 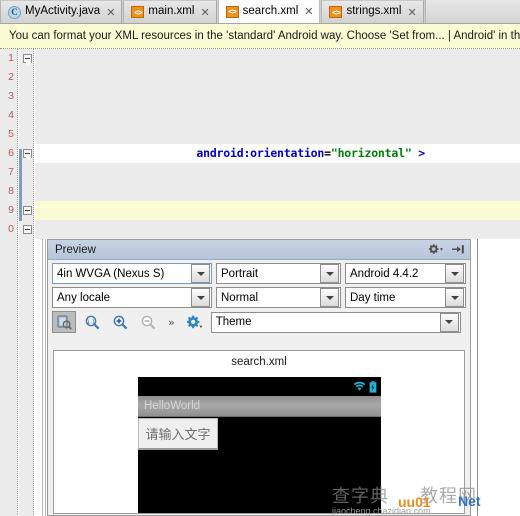 What do you see at coordinates (278, 273) in the screenshot?
I see `orientation-select: Portrait` at bounding box center [278, 273].